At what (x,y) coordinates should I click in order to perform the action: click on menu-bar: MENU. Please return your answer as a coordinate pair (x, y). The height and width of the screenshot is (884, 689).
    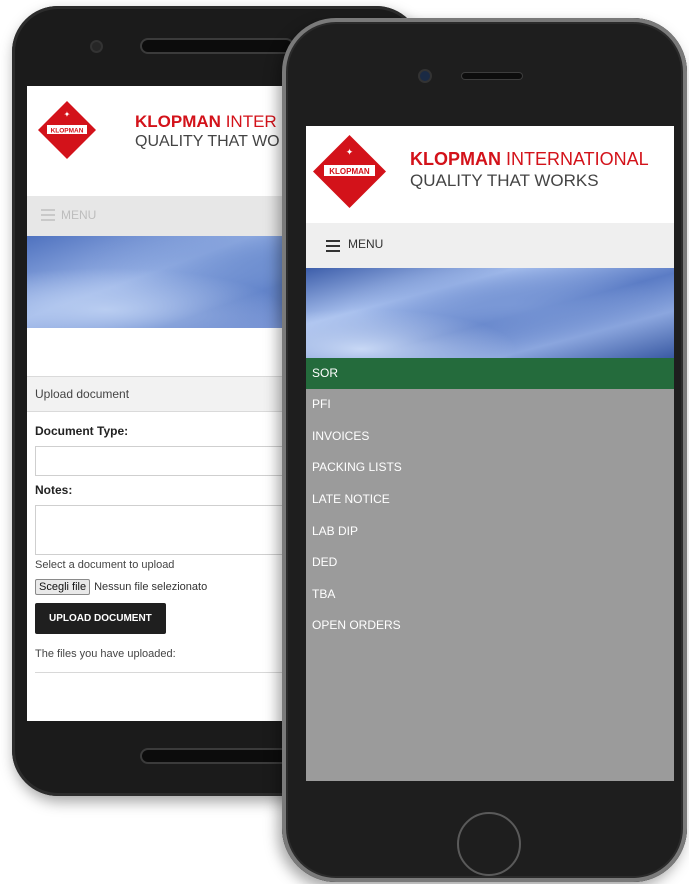
    Looking at the image, I should click on (490, 245).